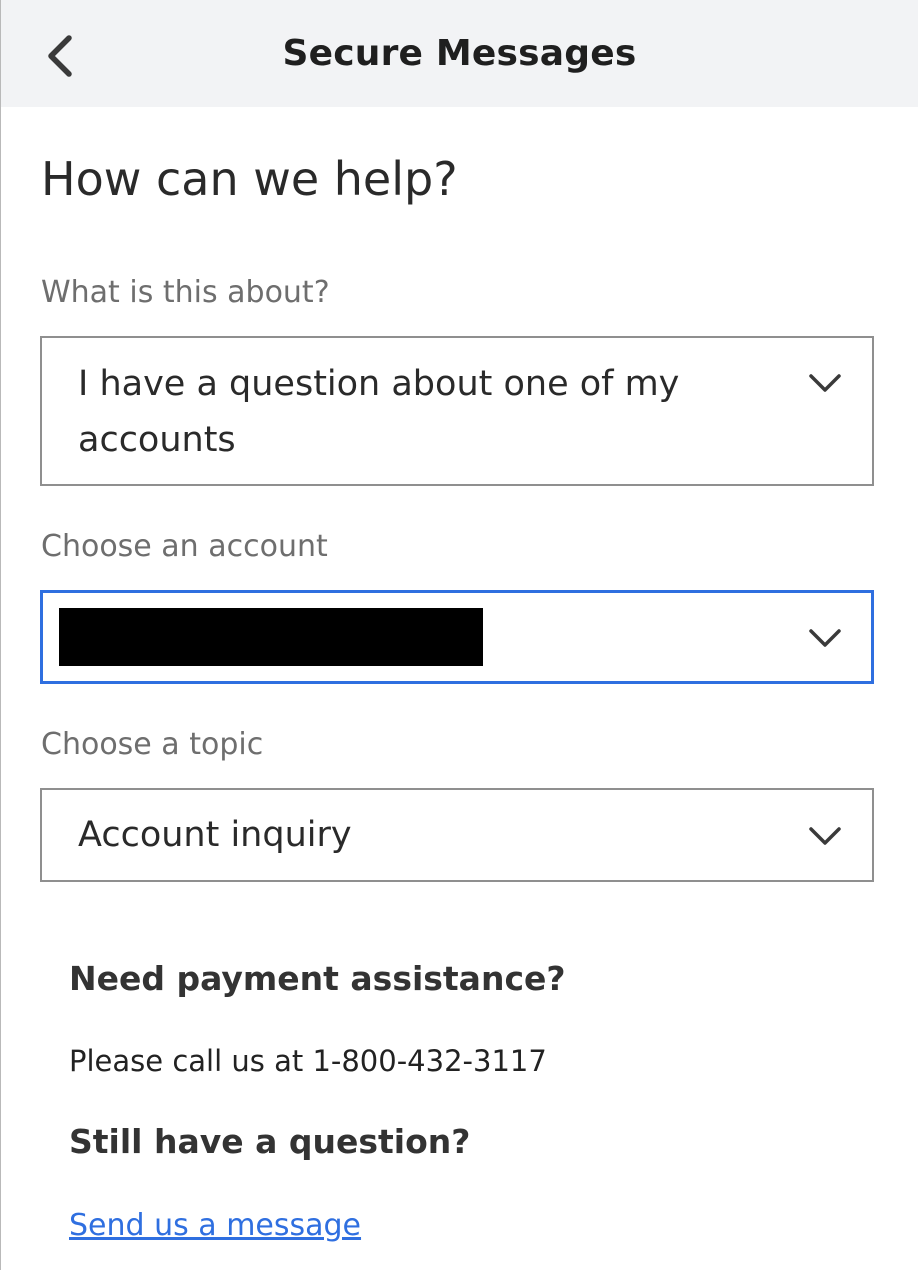 The width and height of the screenshot is (918, 1270). What do you see at coordinates (271, 637) in the screenshot?
I see `redacted-account-value` at bounding box center [271, 637].